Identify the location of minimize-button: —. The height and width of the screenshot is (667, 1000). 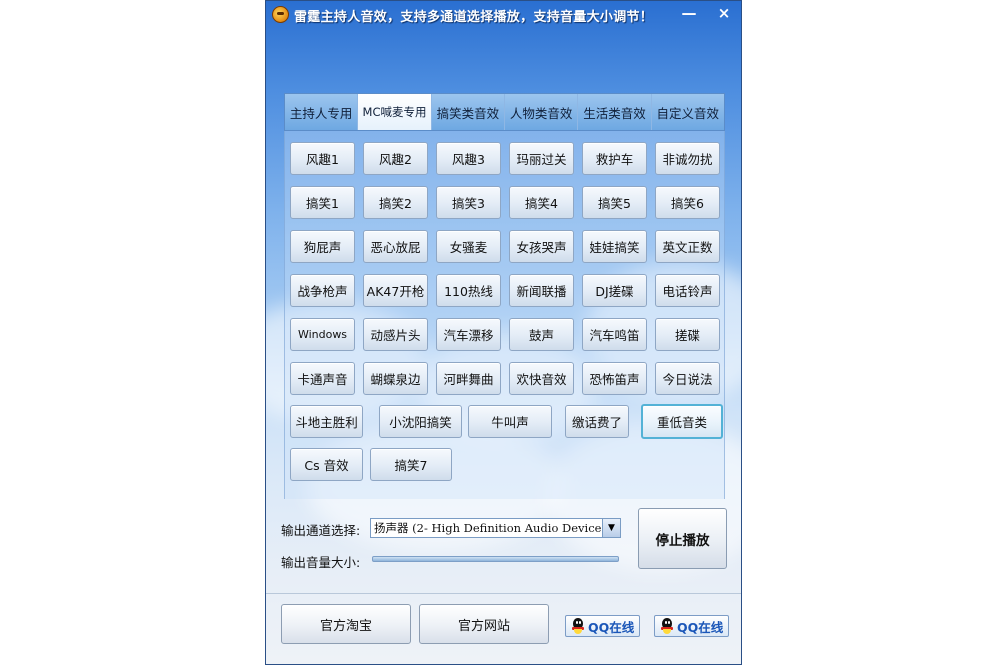
(689, 13).